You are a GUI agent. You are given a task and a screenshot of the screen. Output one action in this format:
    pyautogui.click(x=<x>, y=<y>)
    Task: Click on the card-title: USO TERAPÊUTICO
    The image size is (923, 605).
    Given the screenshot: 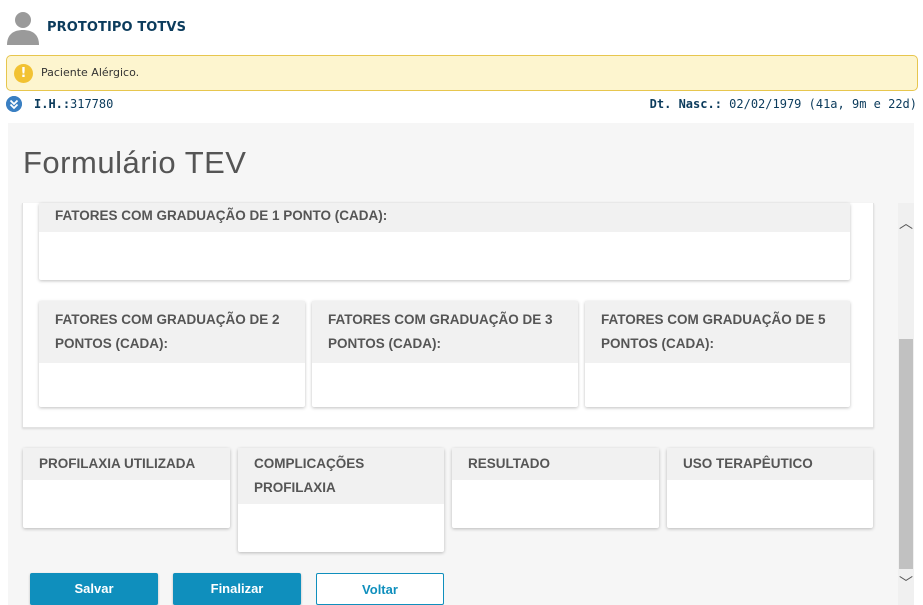 What is the action you would take?
    pyautogui.click(x=770, y=464)
    